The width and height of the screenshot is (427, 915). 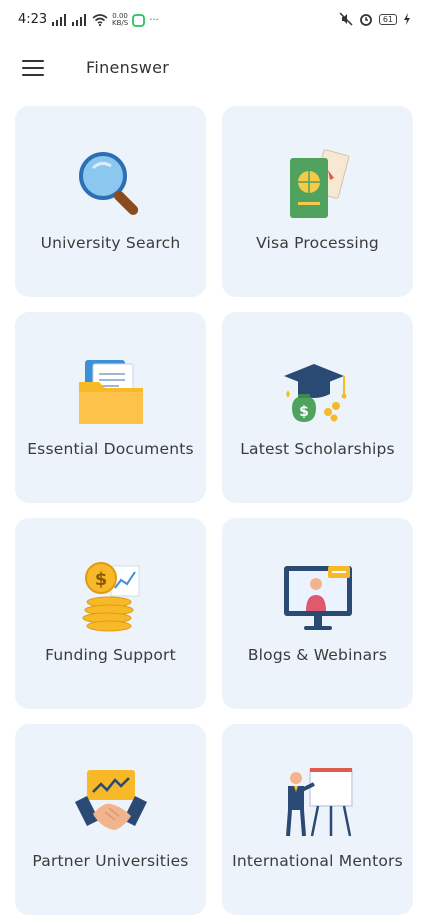 What do you see at coordinates (213, 20) in the screenshot?
I see `status-bar: 4:23 0.00 KB/S ··· 61` at bounding box center [213, 20].